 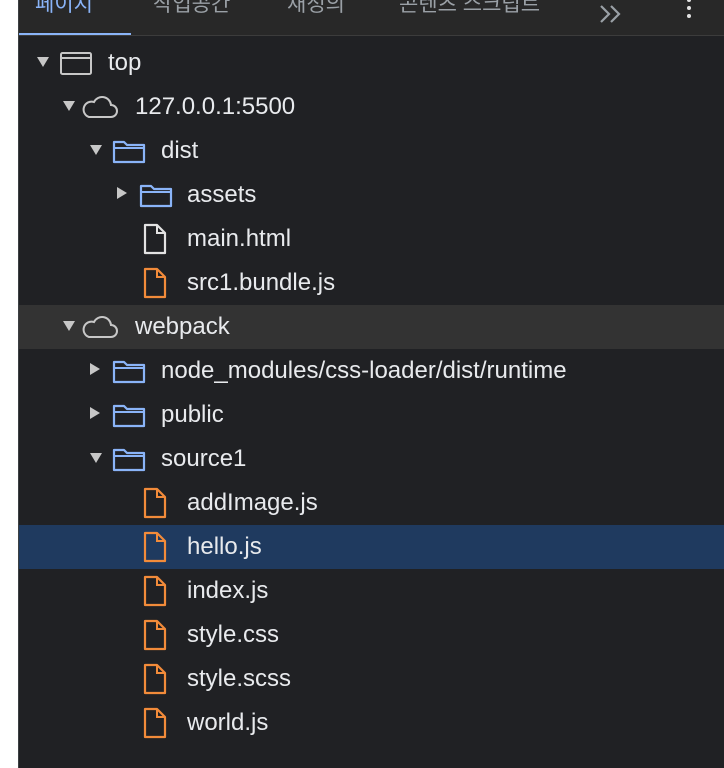 What do you see at coordinates (689, 12) in the screenshot?
I see `more-options-icon` at bounding box center [689, 12].